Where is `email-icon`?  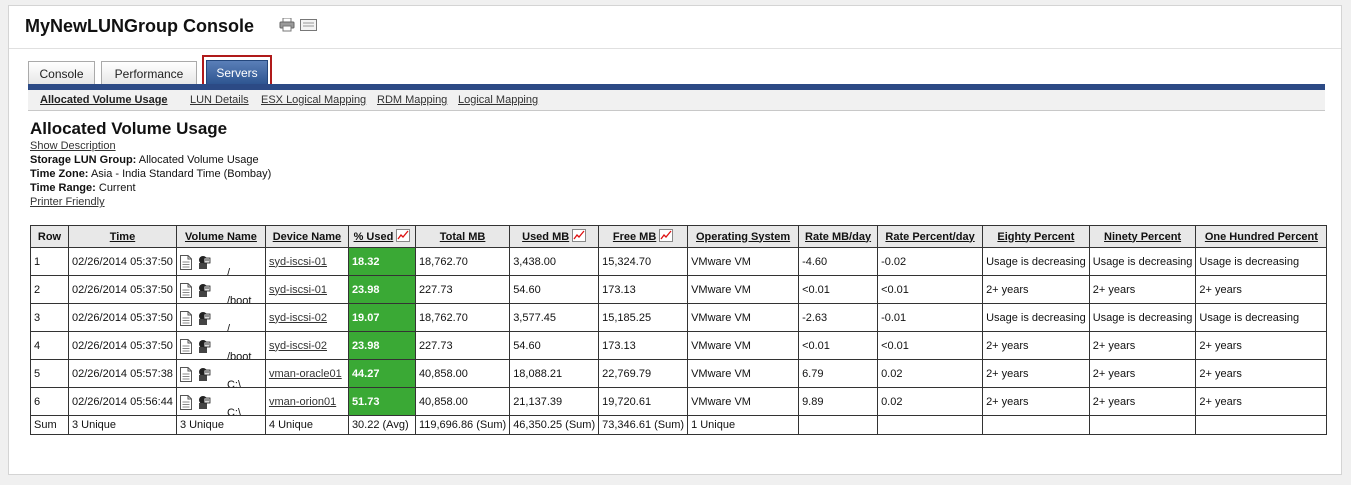
email-icon is located at coordinates (308, 27).